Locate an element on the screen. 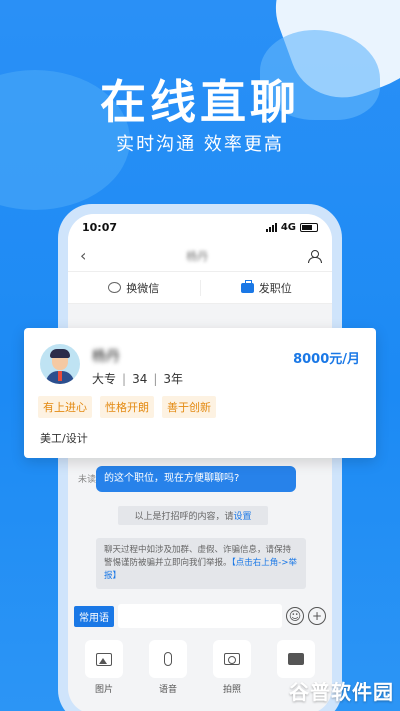 The image size is (400, 711). quick-phrases-button: 常用语 is located at coordinates (94, 616).